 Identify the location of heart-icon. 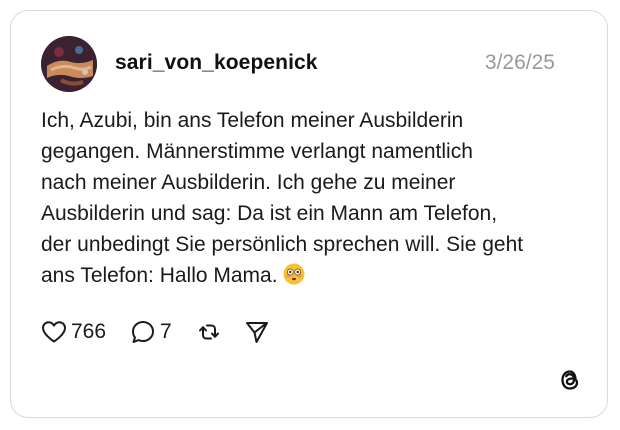
(54, 332).